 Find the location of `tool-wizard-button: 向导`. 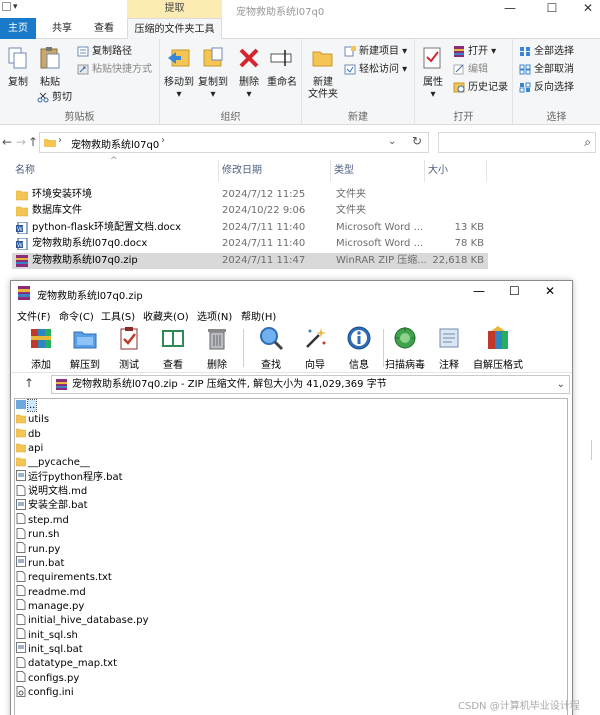

tool-wizard-button: 向导 is located at coordinates (315, 348).